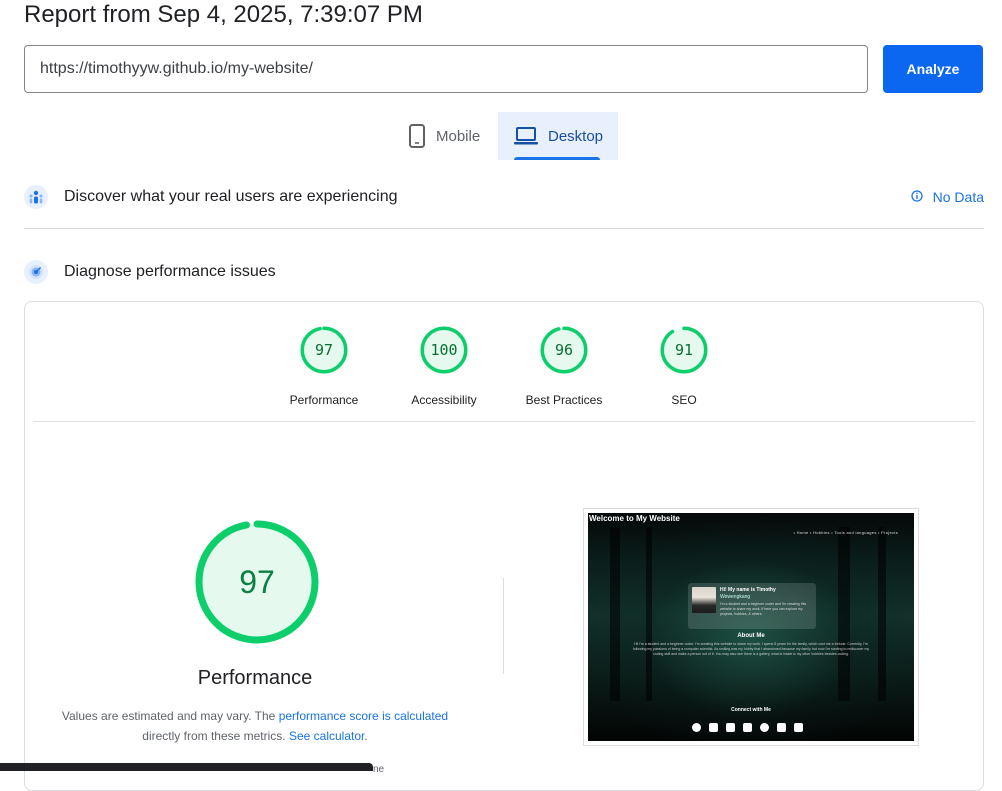  I want to click on smartphone-icon, so click(417, 136).